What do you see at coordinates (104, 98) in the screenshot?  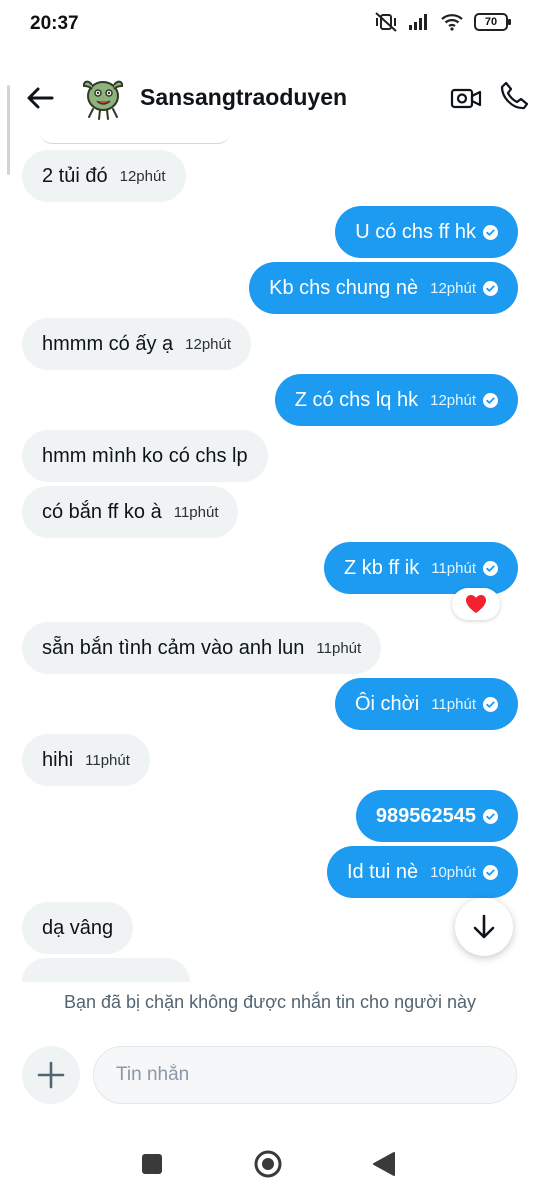 I see `avatar` at bounding box center [104, 98].